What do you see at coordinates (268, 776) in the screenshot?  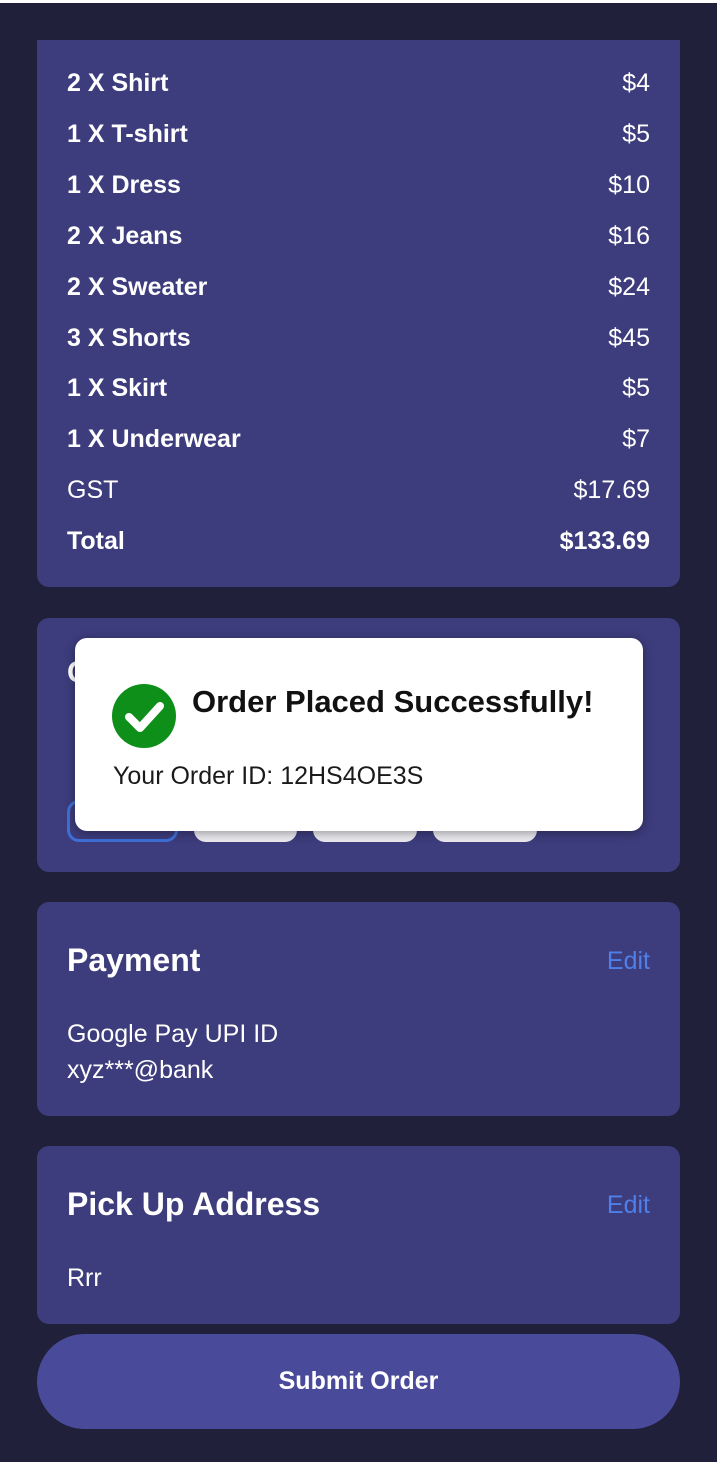 I see `order-id-text: Your Order ID: 12HS4OE3S` at bounding box center [268, 776].